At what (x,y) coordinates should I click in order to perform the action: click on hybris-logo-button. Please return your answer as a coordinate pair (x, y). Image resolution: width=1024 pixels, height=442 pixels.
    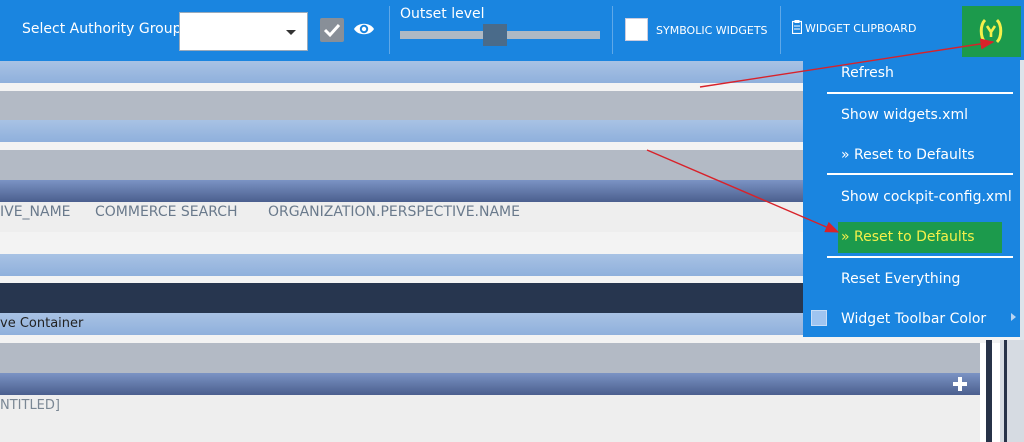
    Looking at the image, I should click on (991, 31).